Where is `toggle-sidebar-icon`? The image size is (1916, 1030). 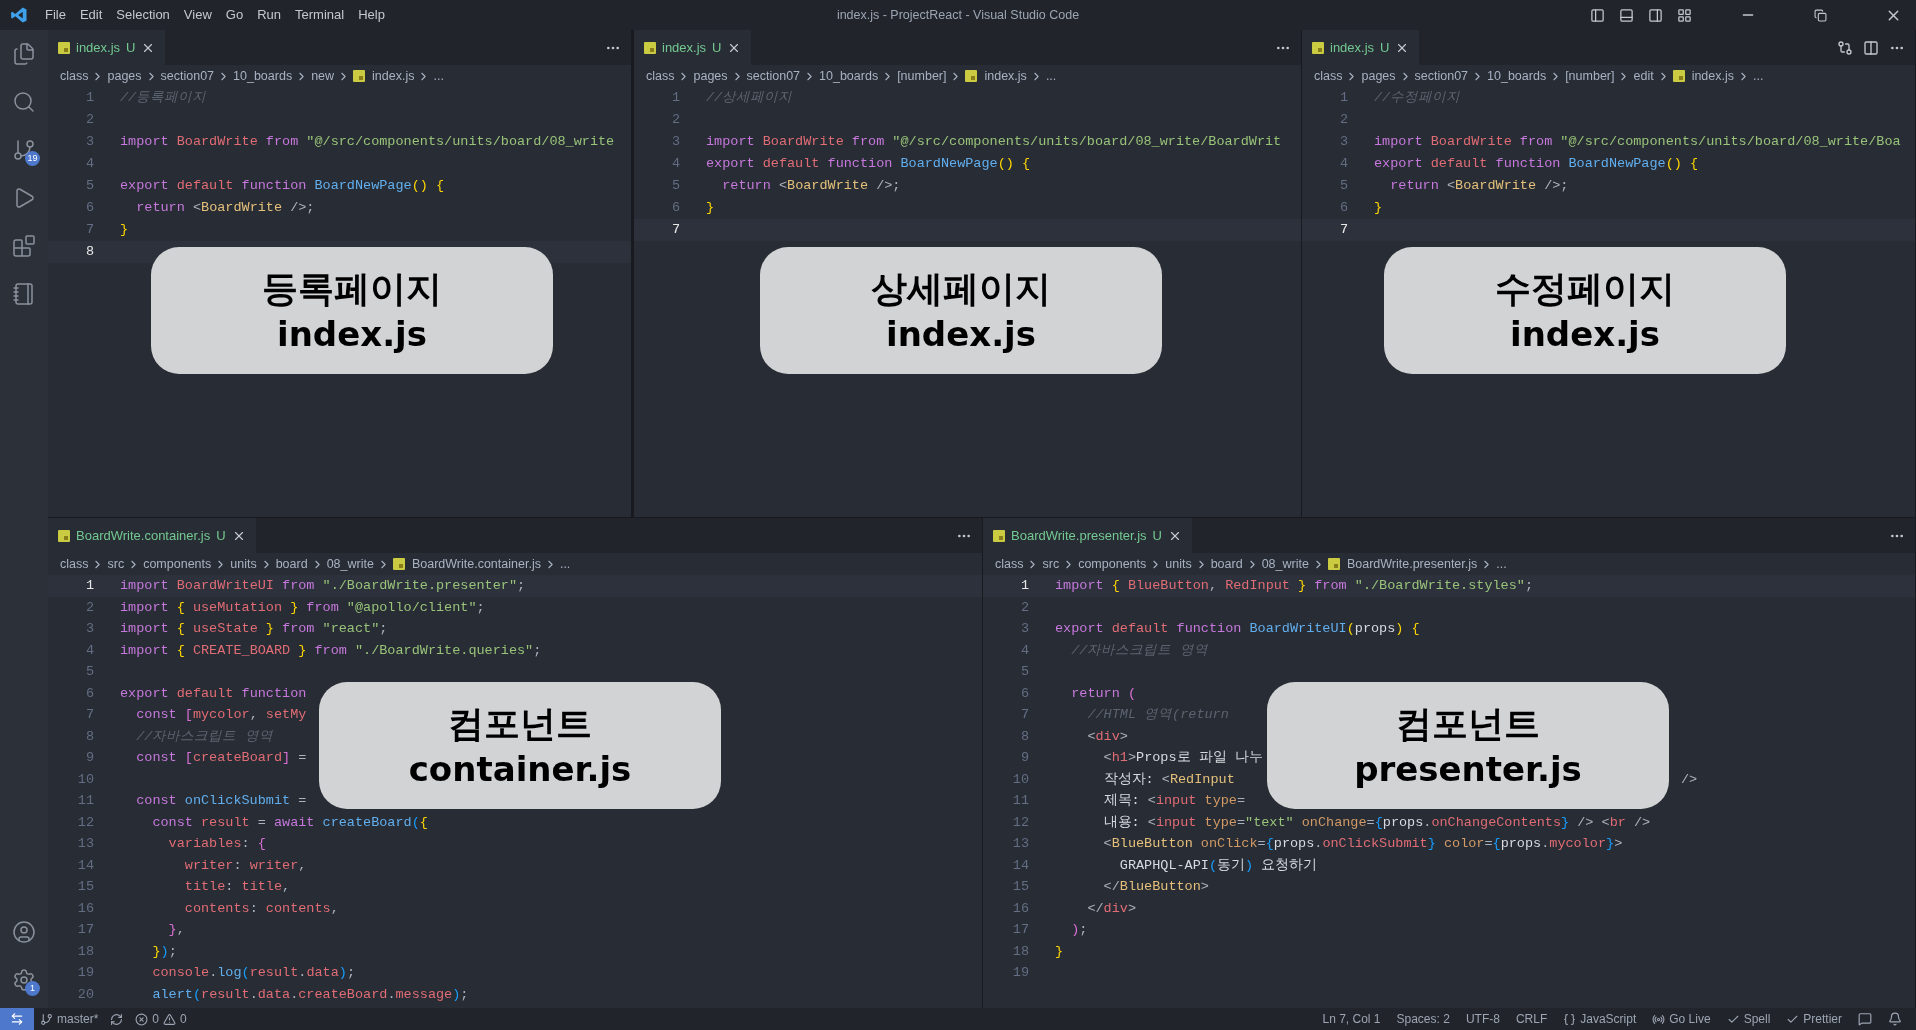
toggle-sidebar-icon is located at coordinates (1597, 15).